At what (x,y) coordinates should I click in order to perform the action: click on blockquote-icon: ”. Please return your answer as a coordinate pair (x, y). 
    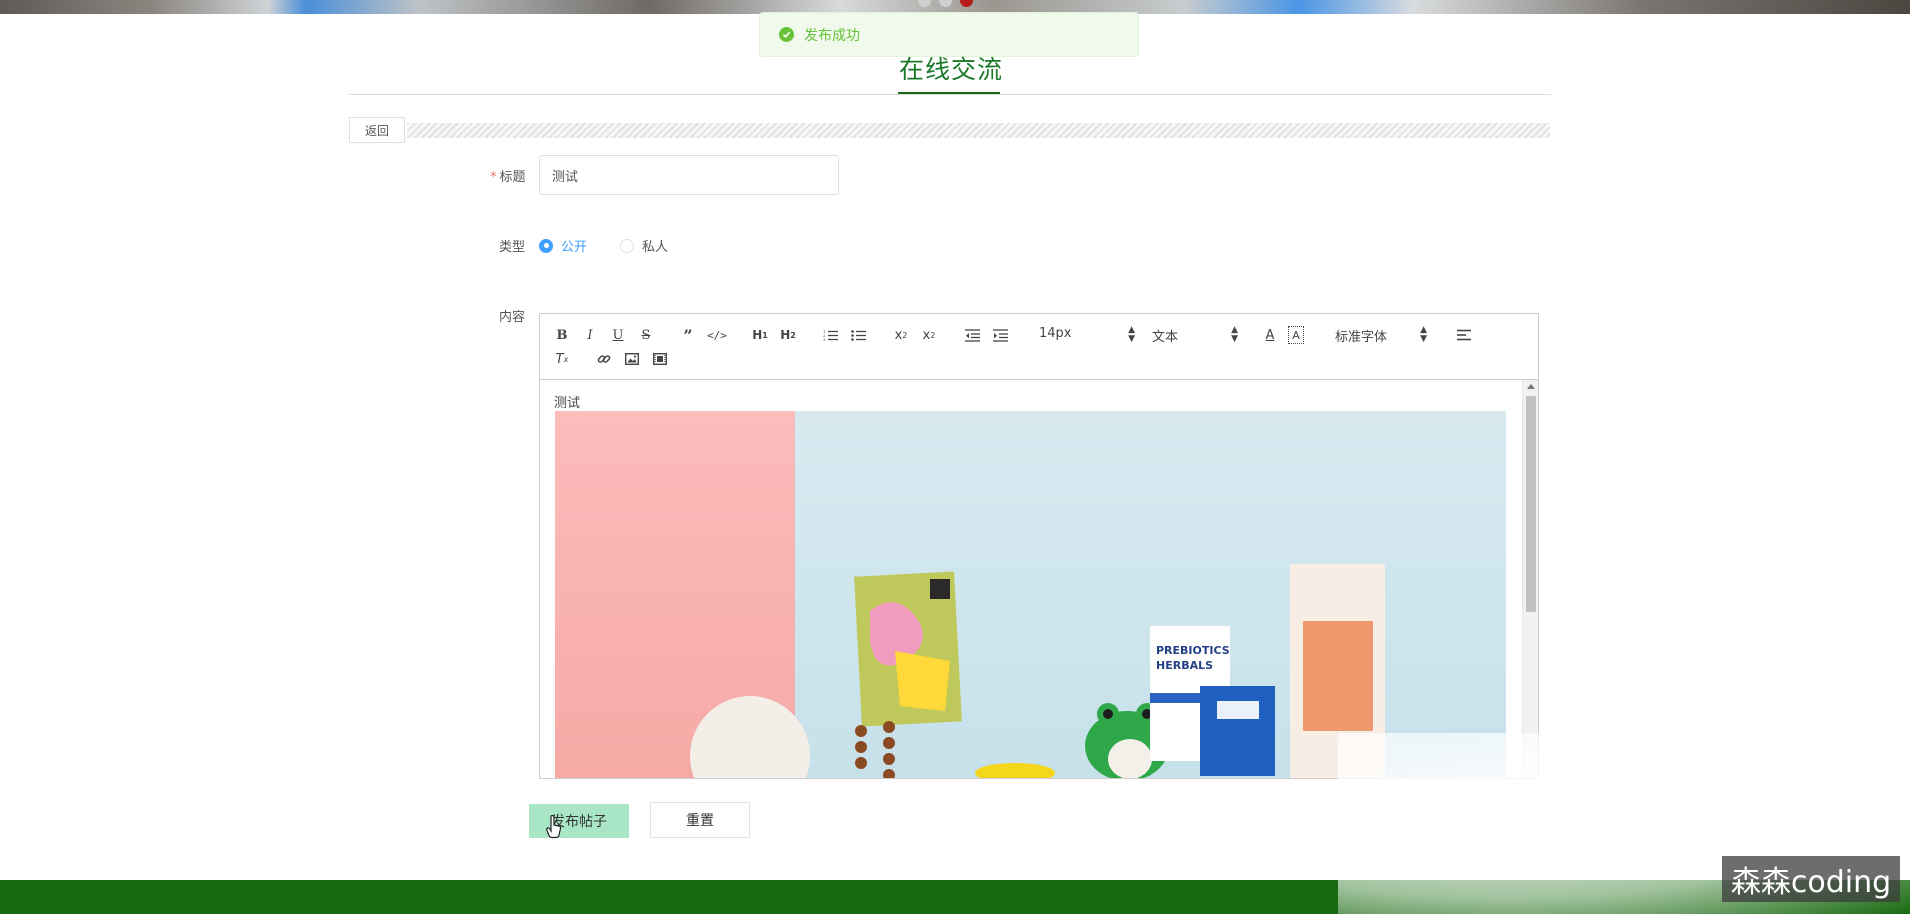
    Looking at the image, I should click on (688, 335).